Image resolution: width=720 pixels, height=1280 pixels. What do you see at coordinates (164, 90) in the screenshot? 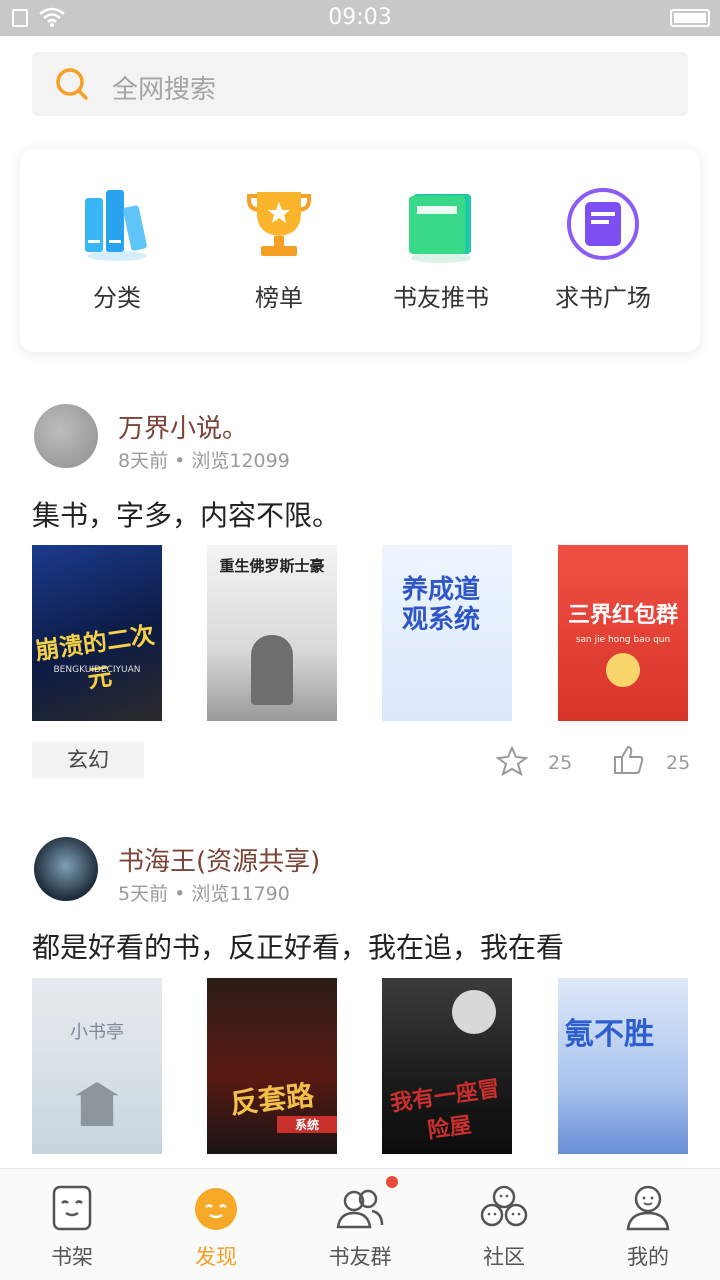
I see `search-placeholder: 全网搜索` at bounding box center [164, 90].